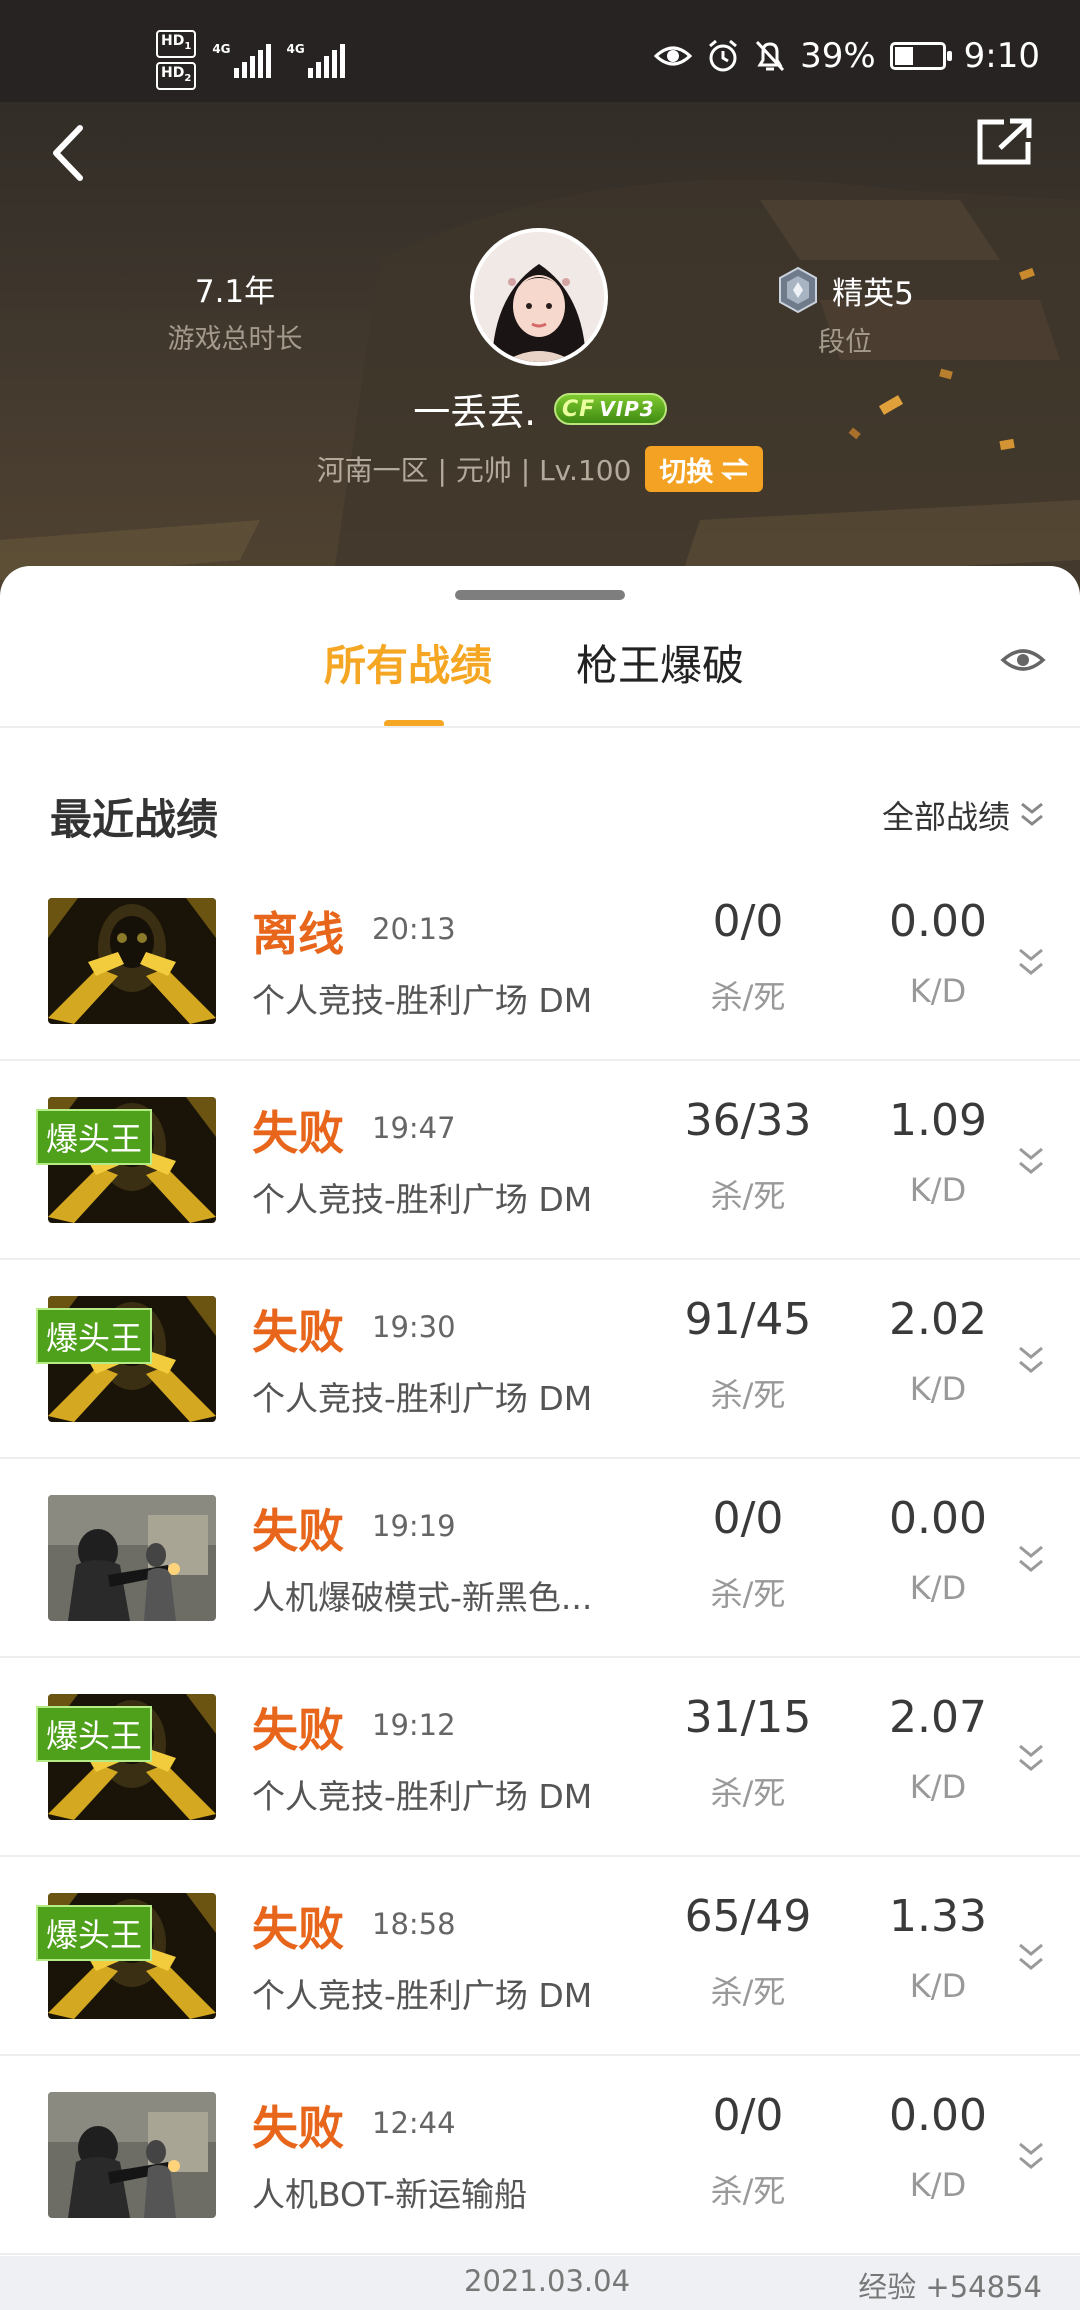 This screenshot has width=1080, height=2310. Describe the element at coordinates (298, 934) in the screenshot. I see `match-result: 离线` at that location.